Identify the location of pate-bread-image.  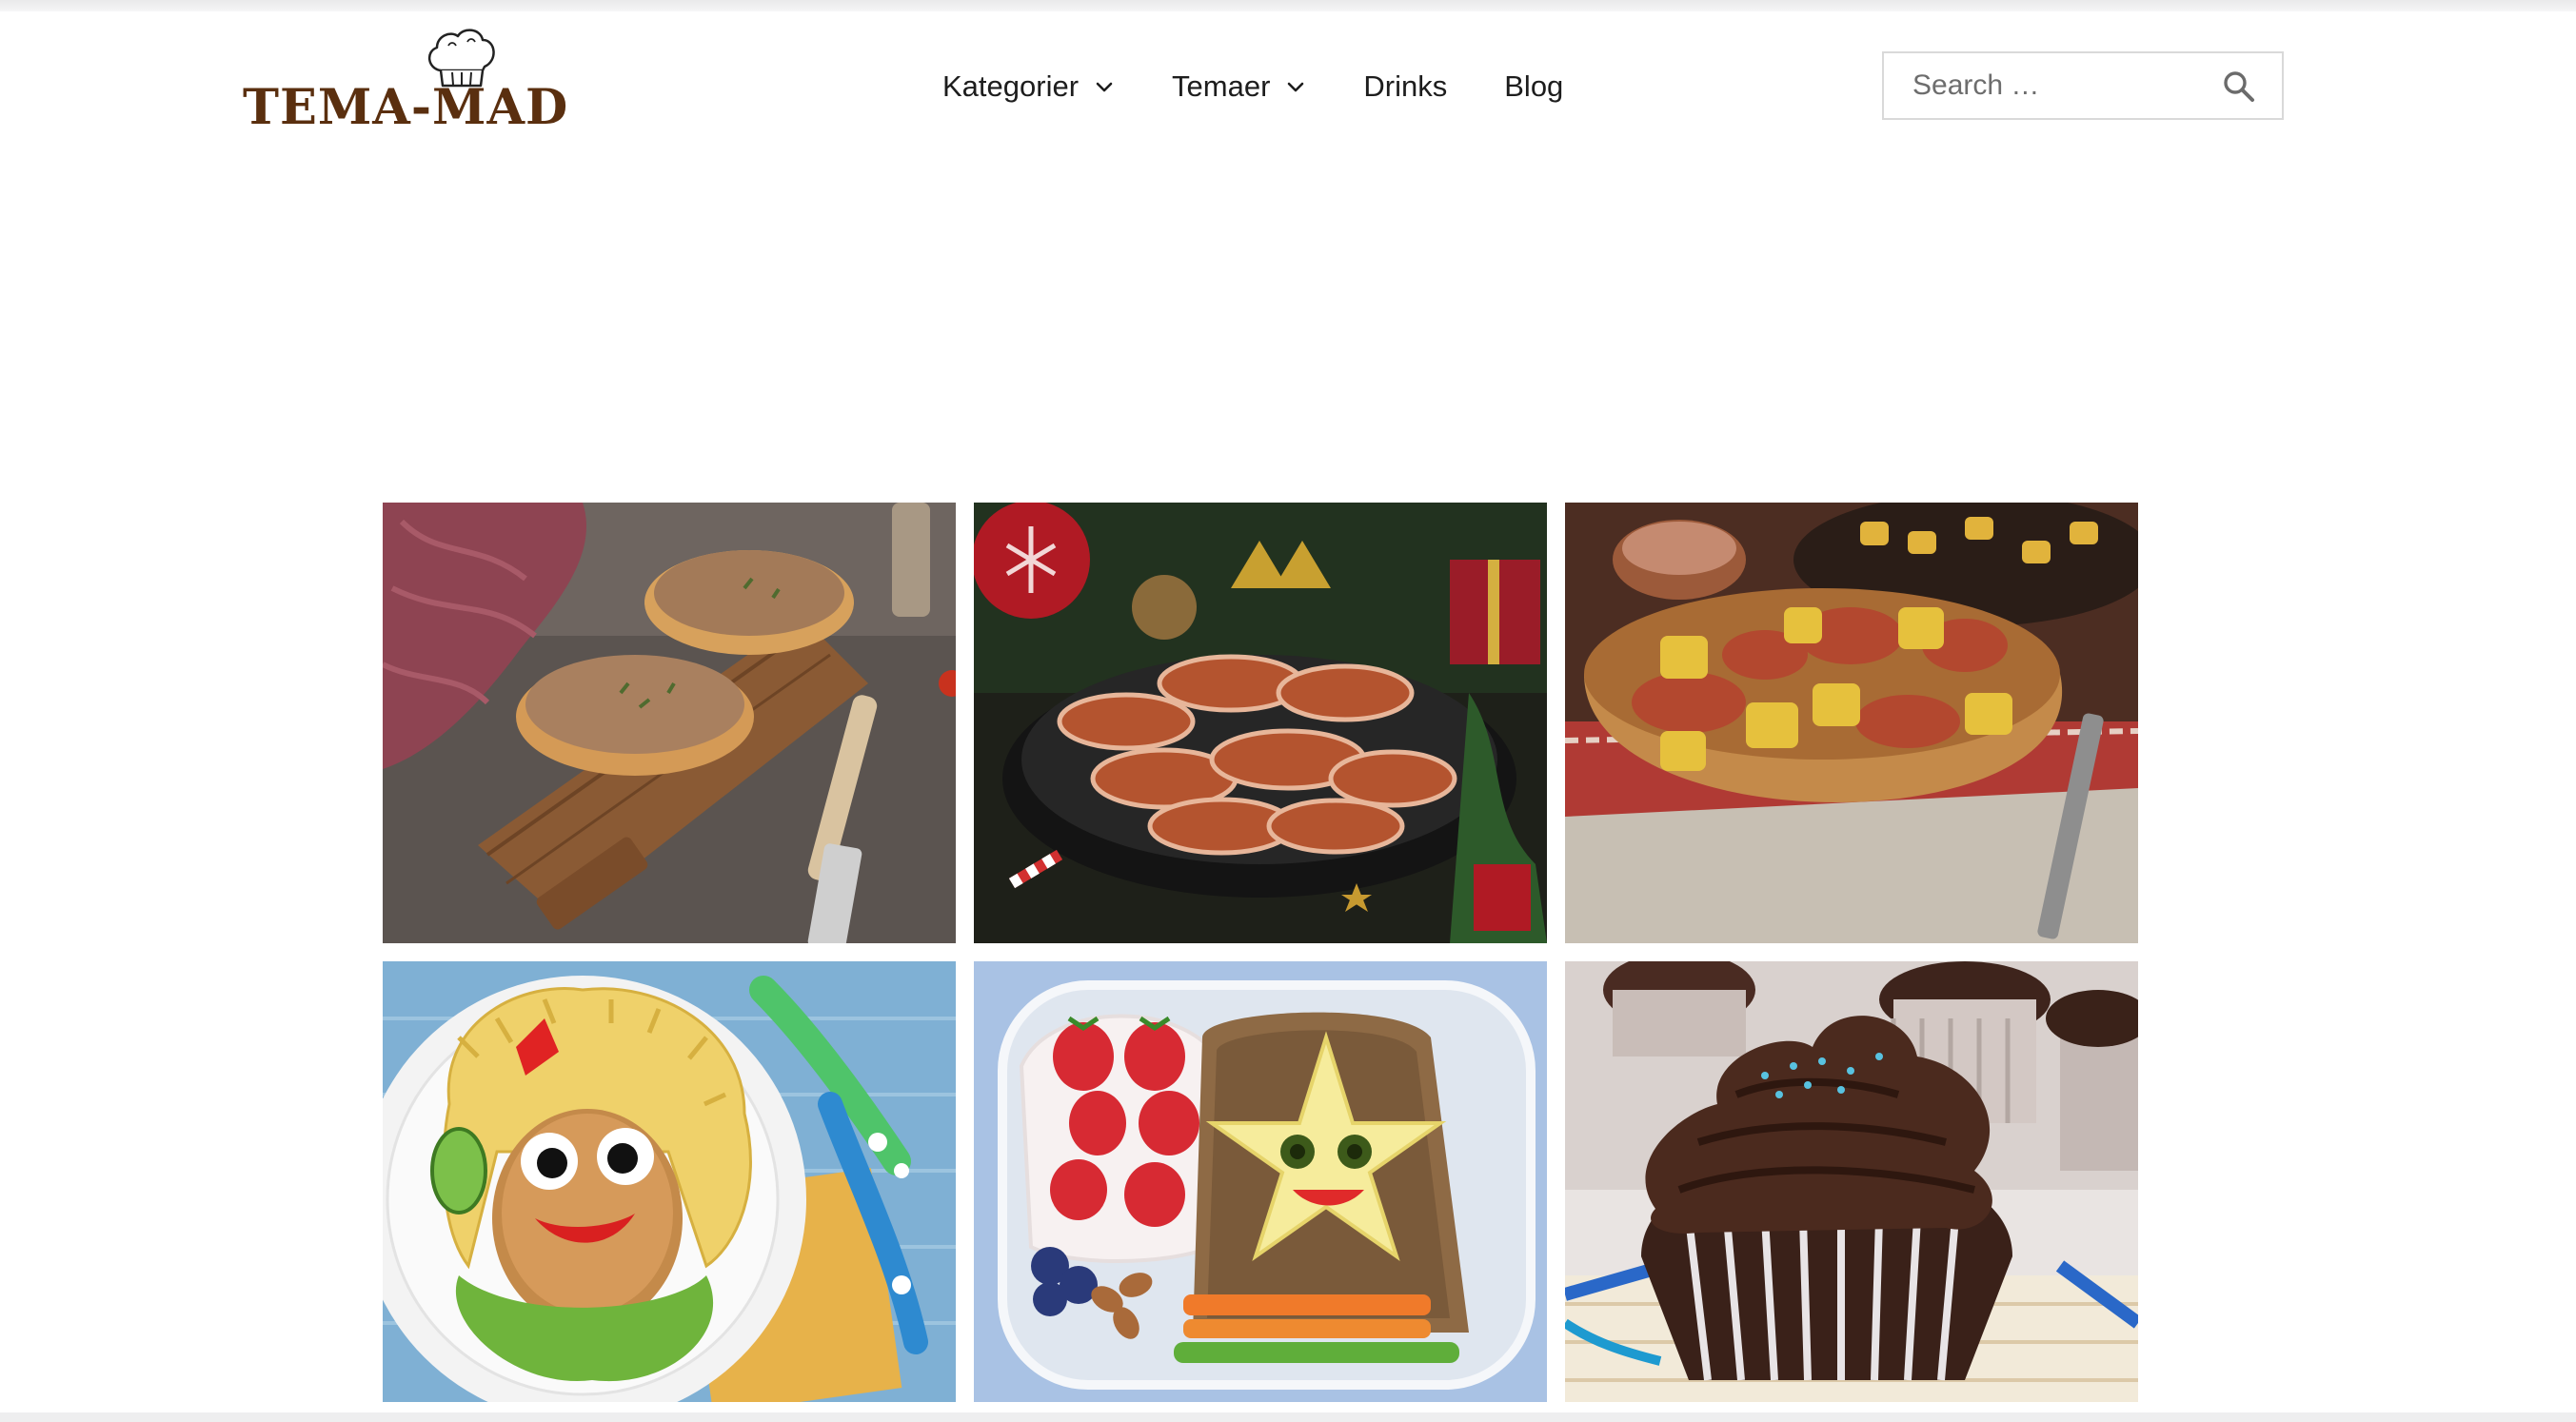
(669, 723).